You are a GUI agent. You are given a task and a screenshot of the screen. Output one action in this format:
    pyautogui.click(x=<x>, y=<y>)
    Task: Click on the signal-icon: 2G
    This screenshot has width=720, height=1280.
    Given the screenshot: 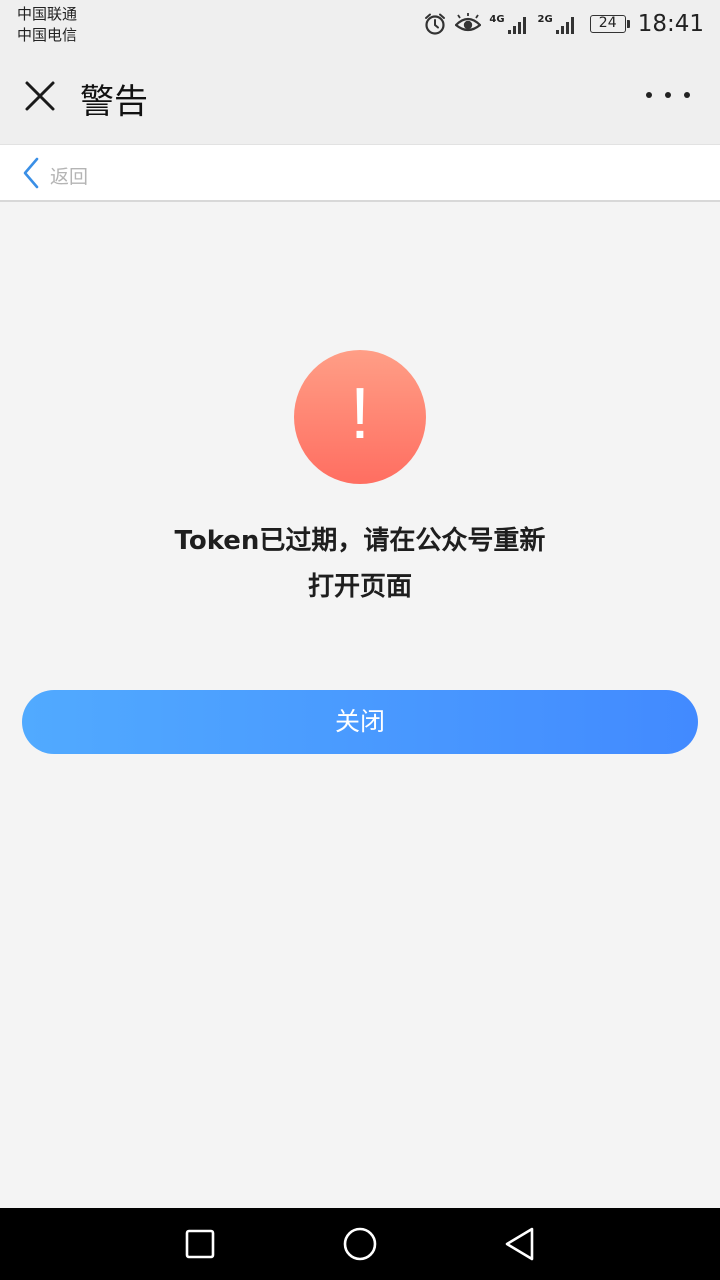 What is the action you would take?
    pyautogui.click(x=558, y=24)
    